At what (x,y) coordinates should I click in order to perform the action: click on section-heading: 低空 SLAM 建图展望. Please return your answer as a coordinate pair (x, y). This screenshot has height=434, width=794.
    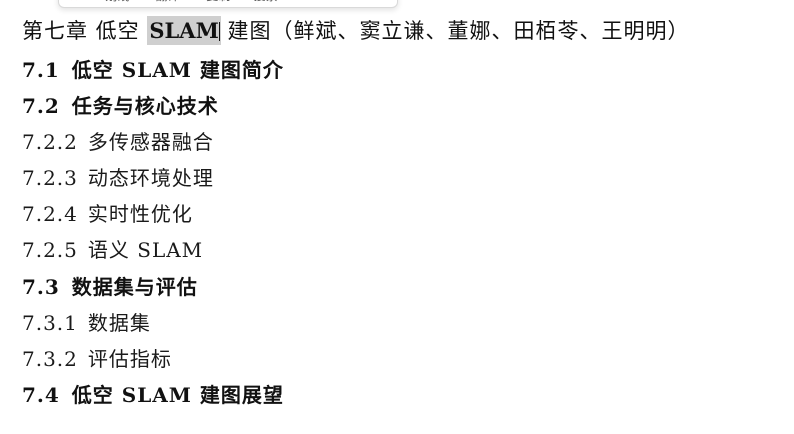
    Looking at the image, I should click on (177, 395).